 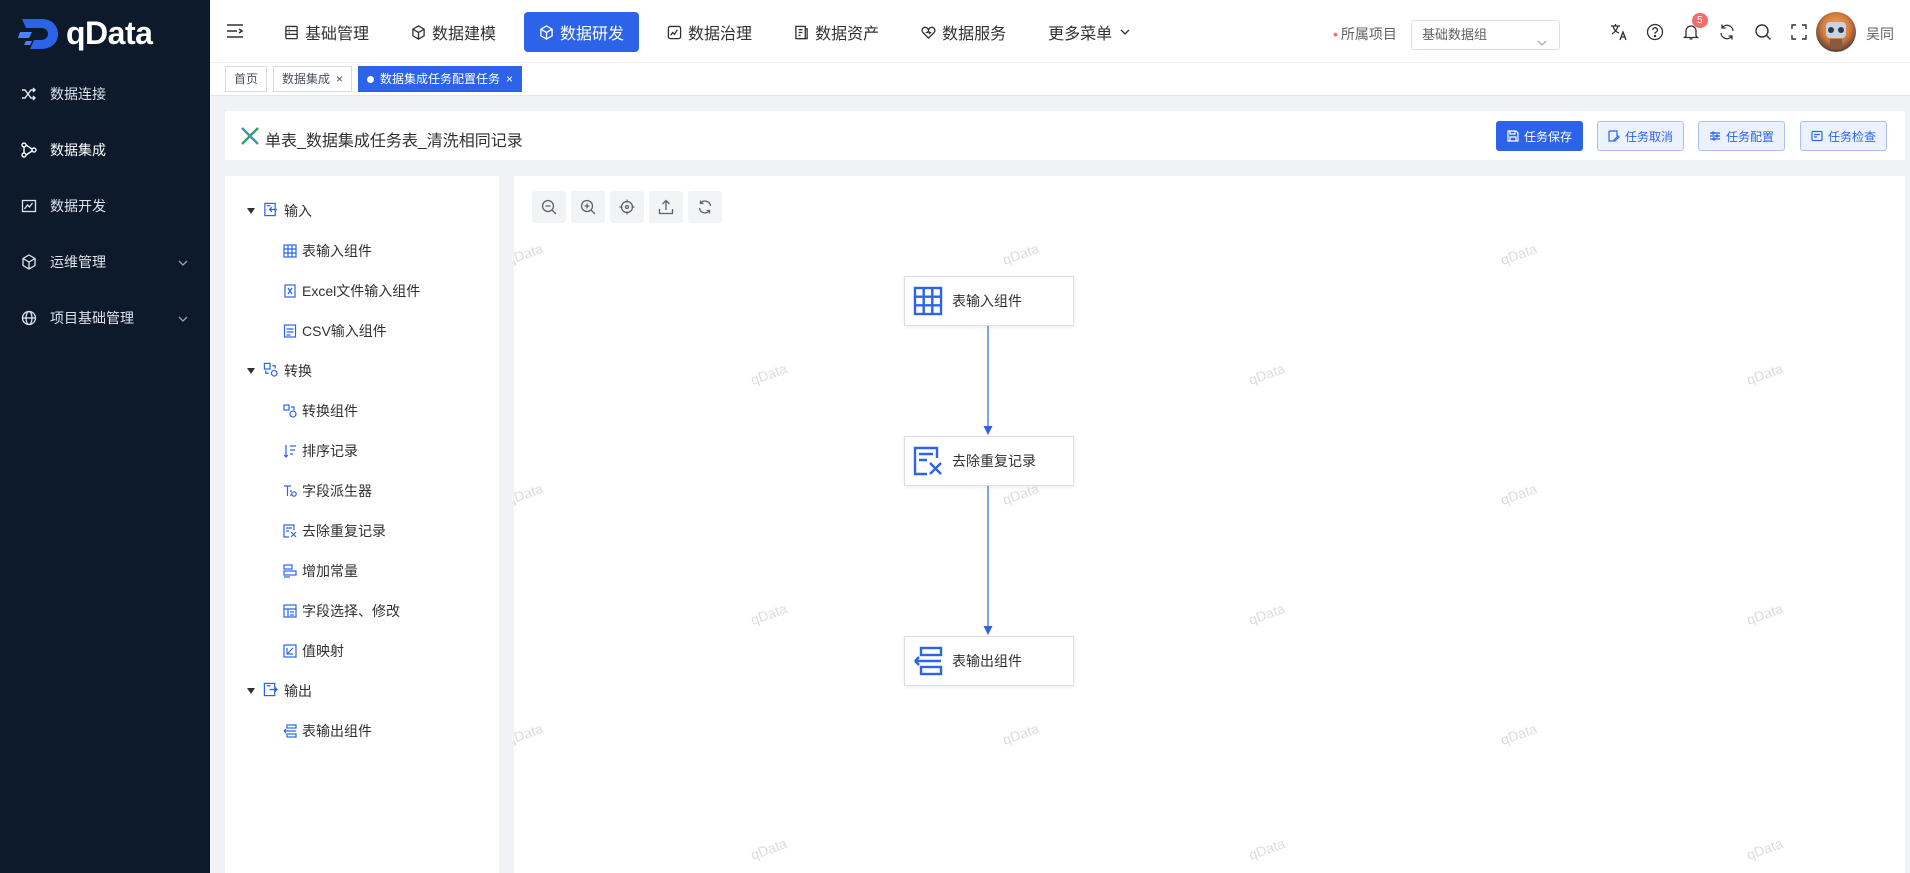 I want to click on sort-icon, so click(x=290, y=451).